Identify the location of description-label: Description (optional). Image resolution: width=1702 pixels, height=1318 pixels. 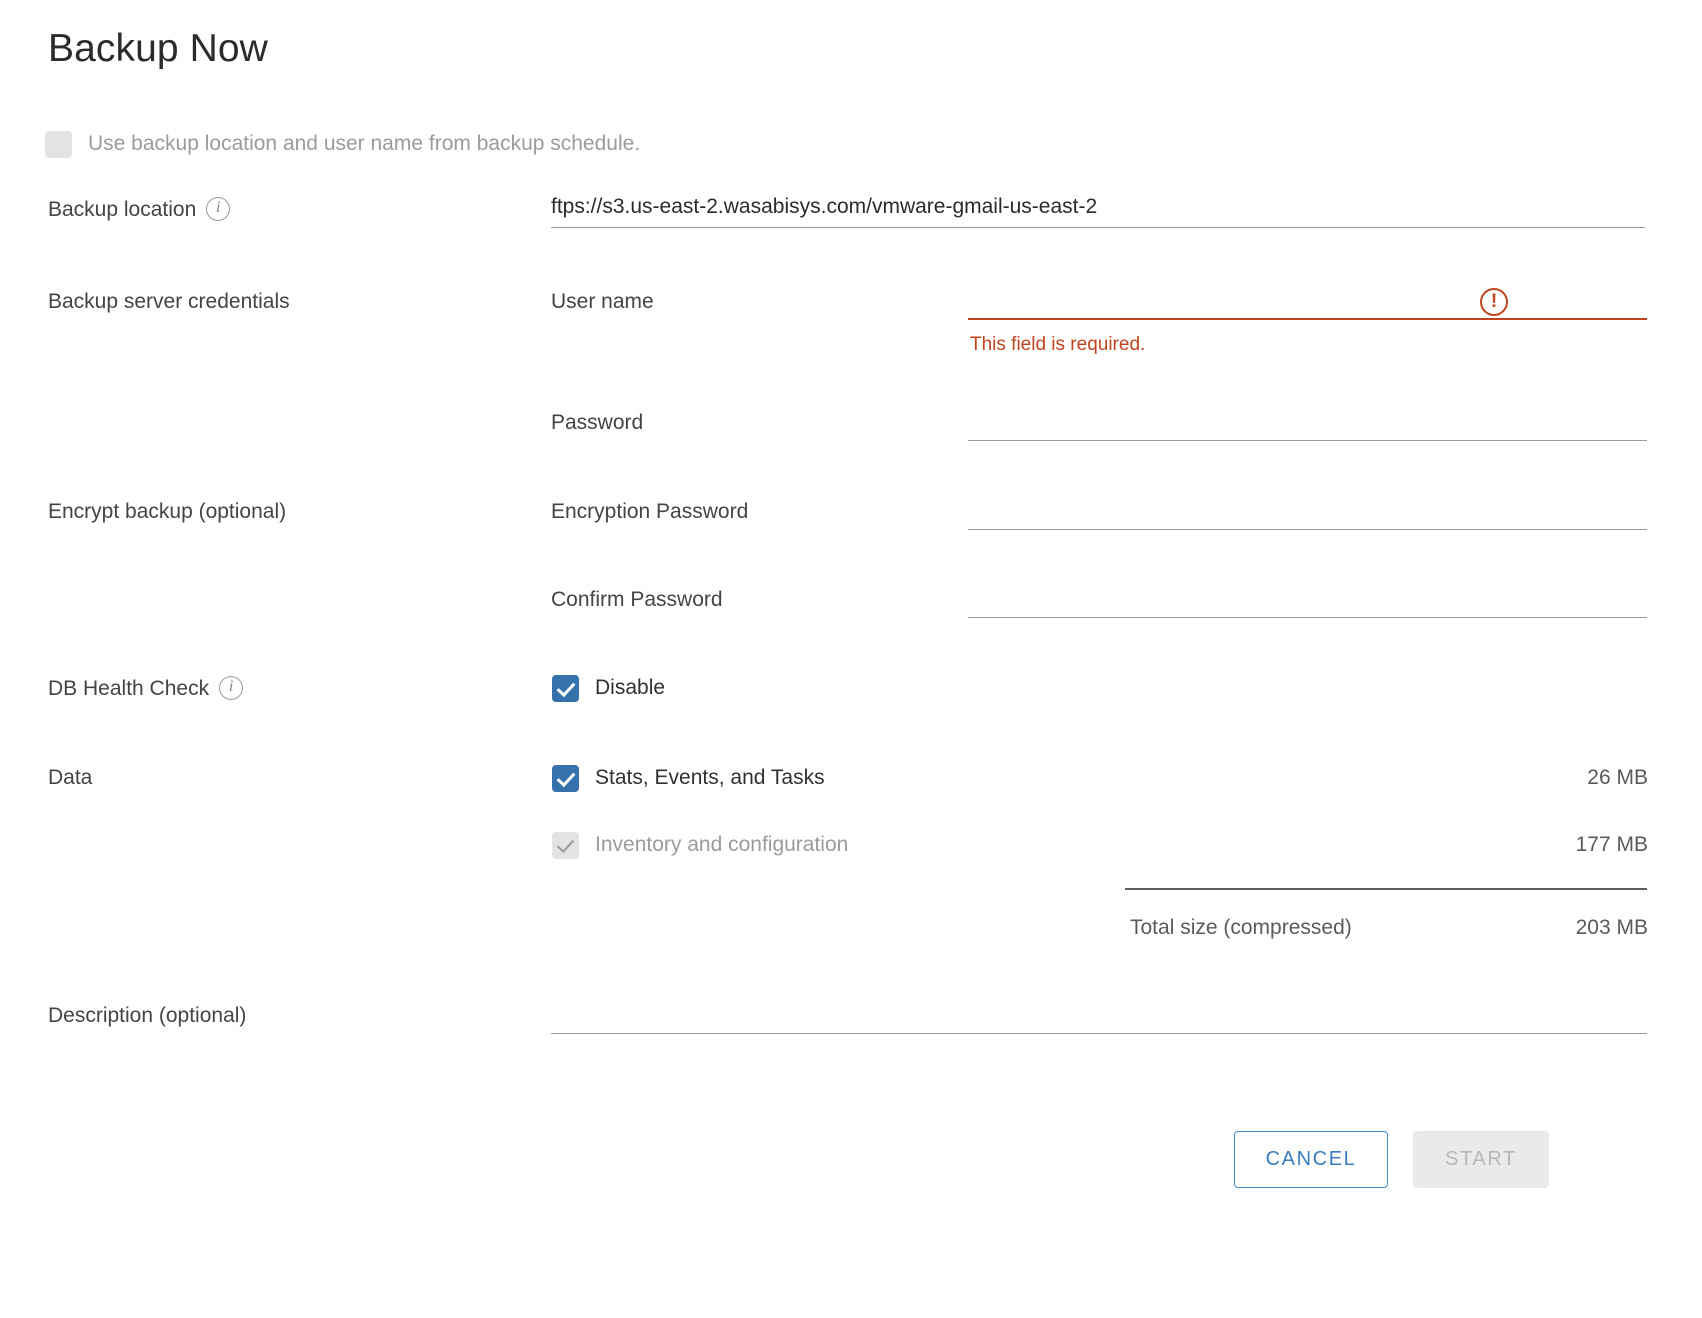
(147, 1015).